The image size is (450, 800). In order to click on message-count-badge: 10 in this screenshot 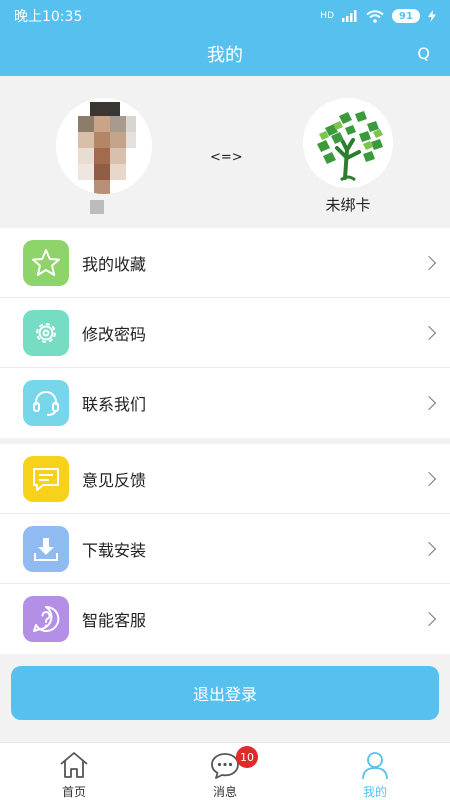, I will do `click(247, 757)`.